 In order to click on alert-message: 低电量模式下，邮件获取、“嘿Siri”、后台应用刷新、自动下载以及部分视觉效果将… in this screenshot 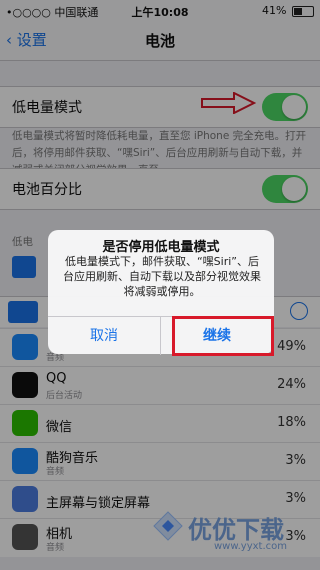, I will do `click(162, 276)`.